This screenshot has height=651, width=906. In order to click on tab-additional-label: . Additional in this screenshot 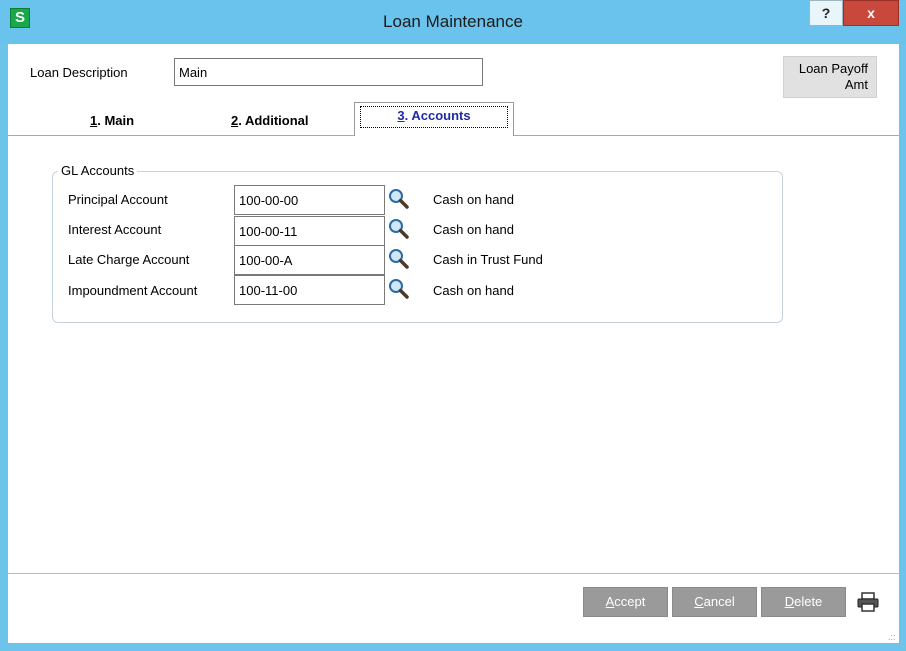, I will do `click(273, 120)`.